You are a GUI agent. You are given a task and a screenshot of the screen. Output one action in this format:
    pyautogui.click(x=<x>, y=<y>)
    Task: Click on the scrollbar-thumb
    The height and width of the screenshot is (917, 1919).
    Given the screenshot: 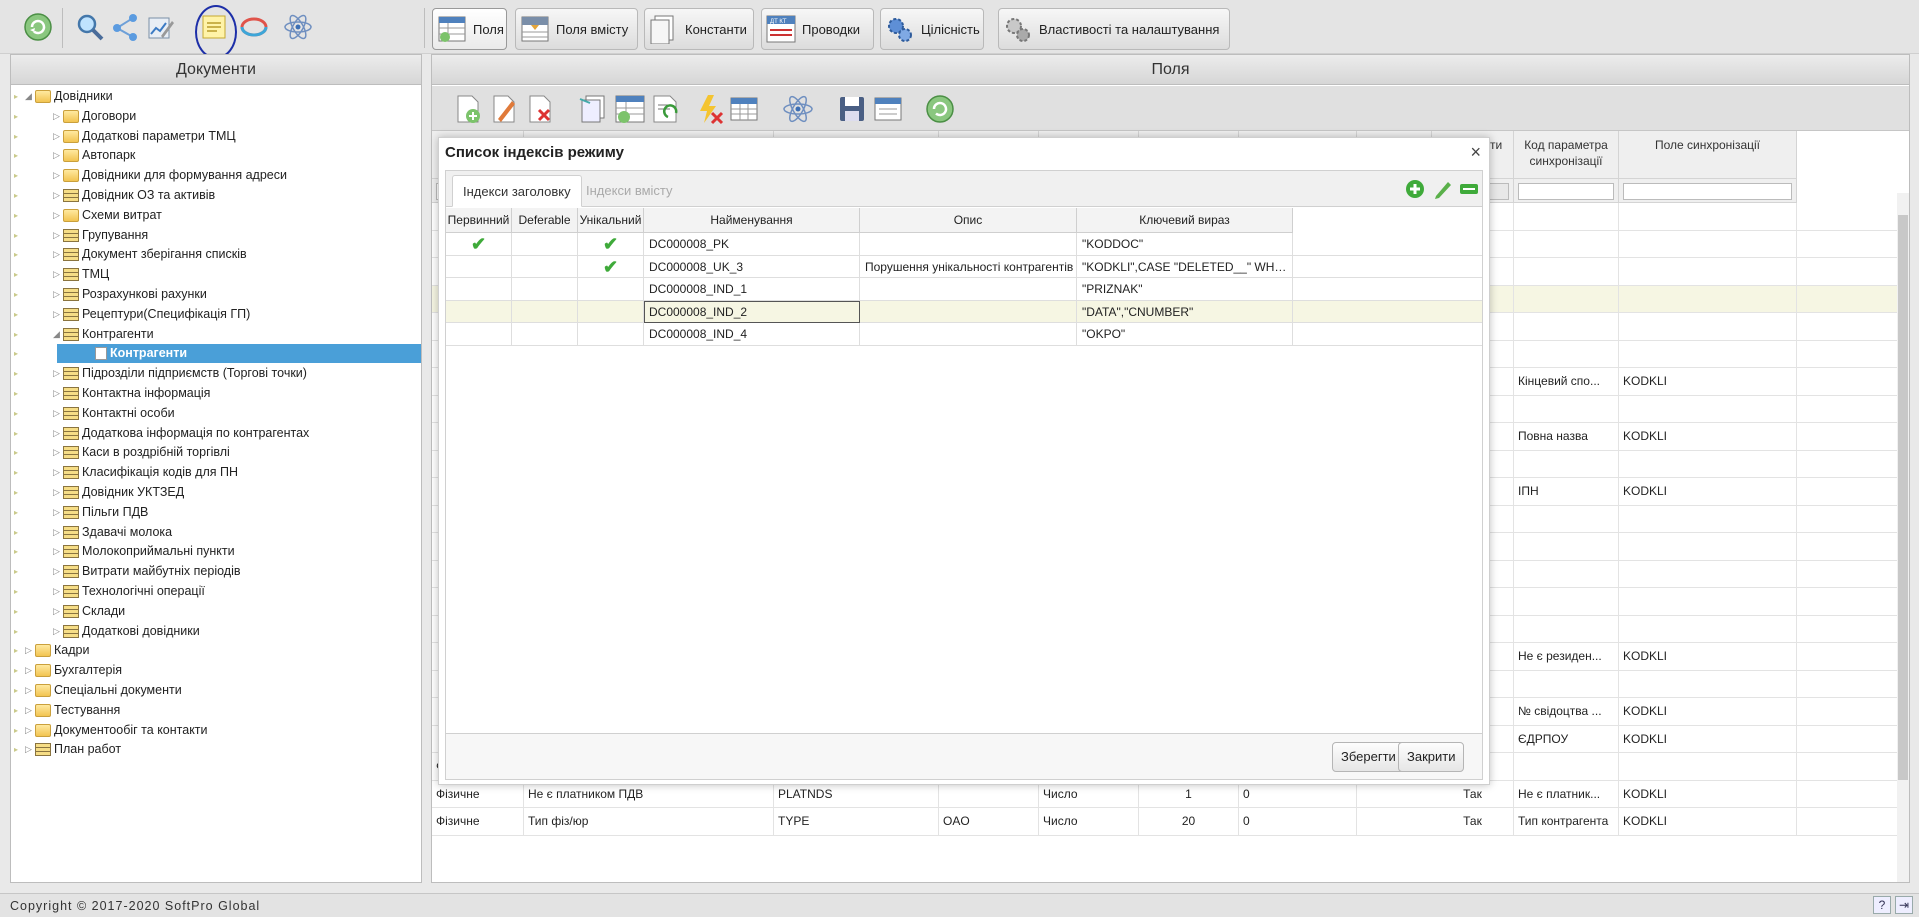 What is the action you would take?
    pyautogui.click(x=1903, y=497)
    